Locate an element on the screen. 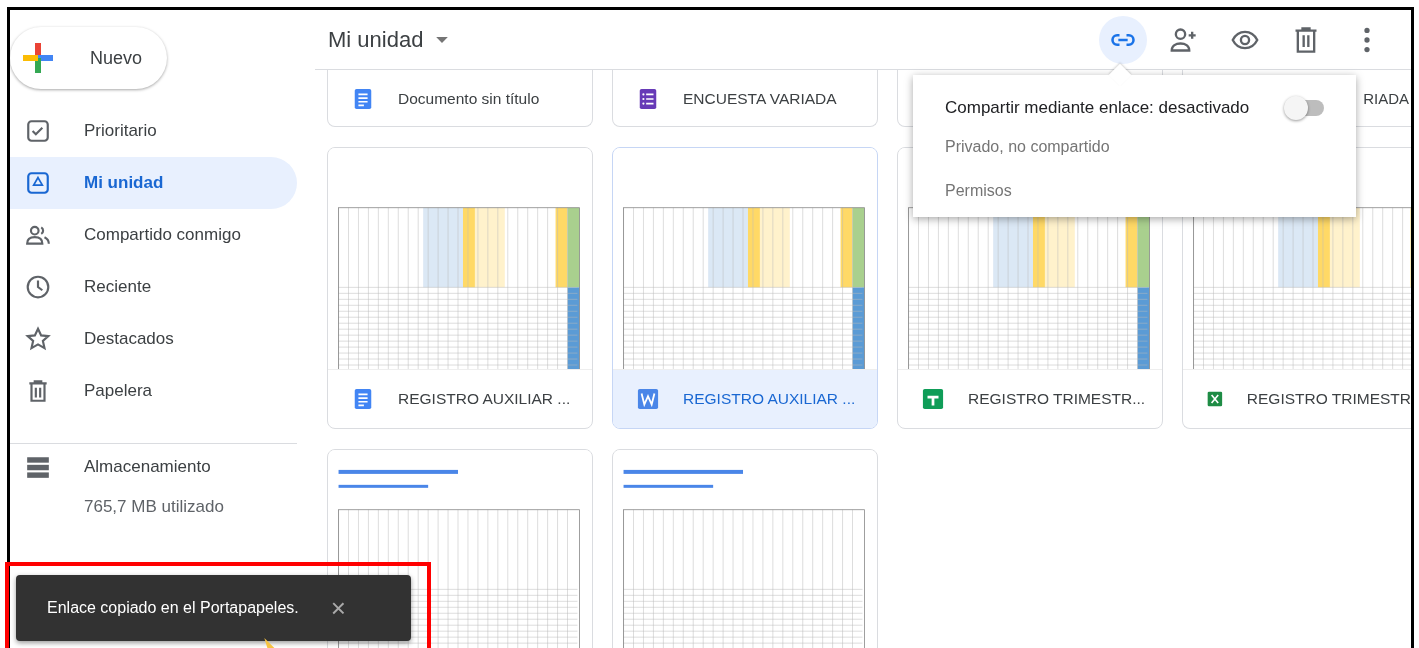  storage-usage: 765,7 MB utilizado is located at coordinates (154, 507).